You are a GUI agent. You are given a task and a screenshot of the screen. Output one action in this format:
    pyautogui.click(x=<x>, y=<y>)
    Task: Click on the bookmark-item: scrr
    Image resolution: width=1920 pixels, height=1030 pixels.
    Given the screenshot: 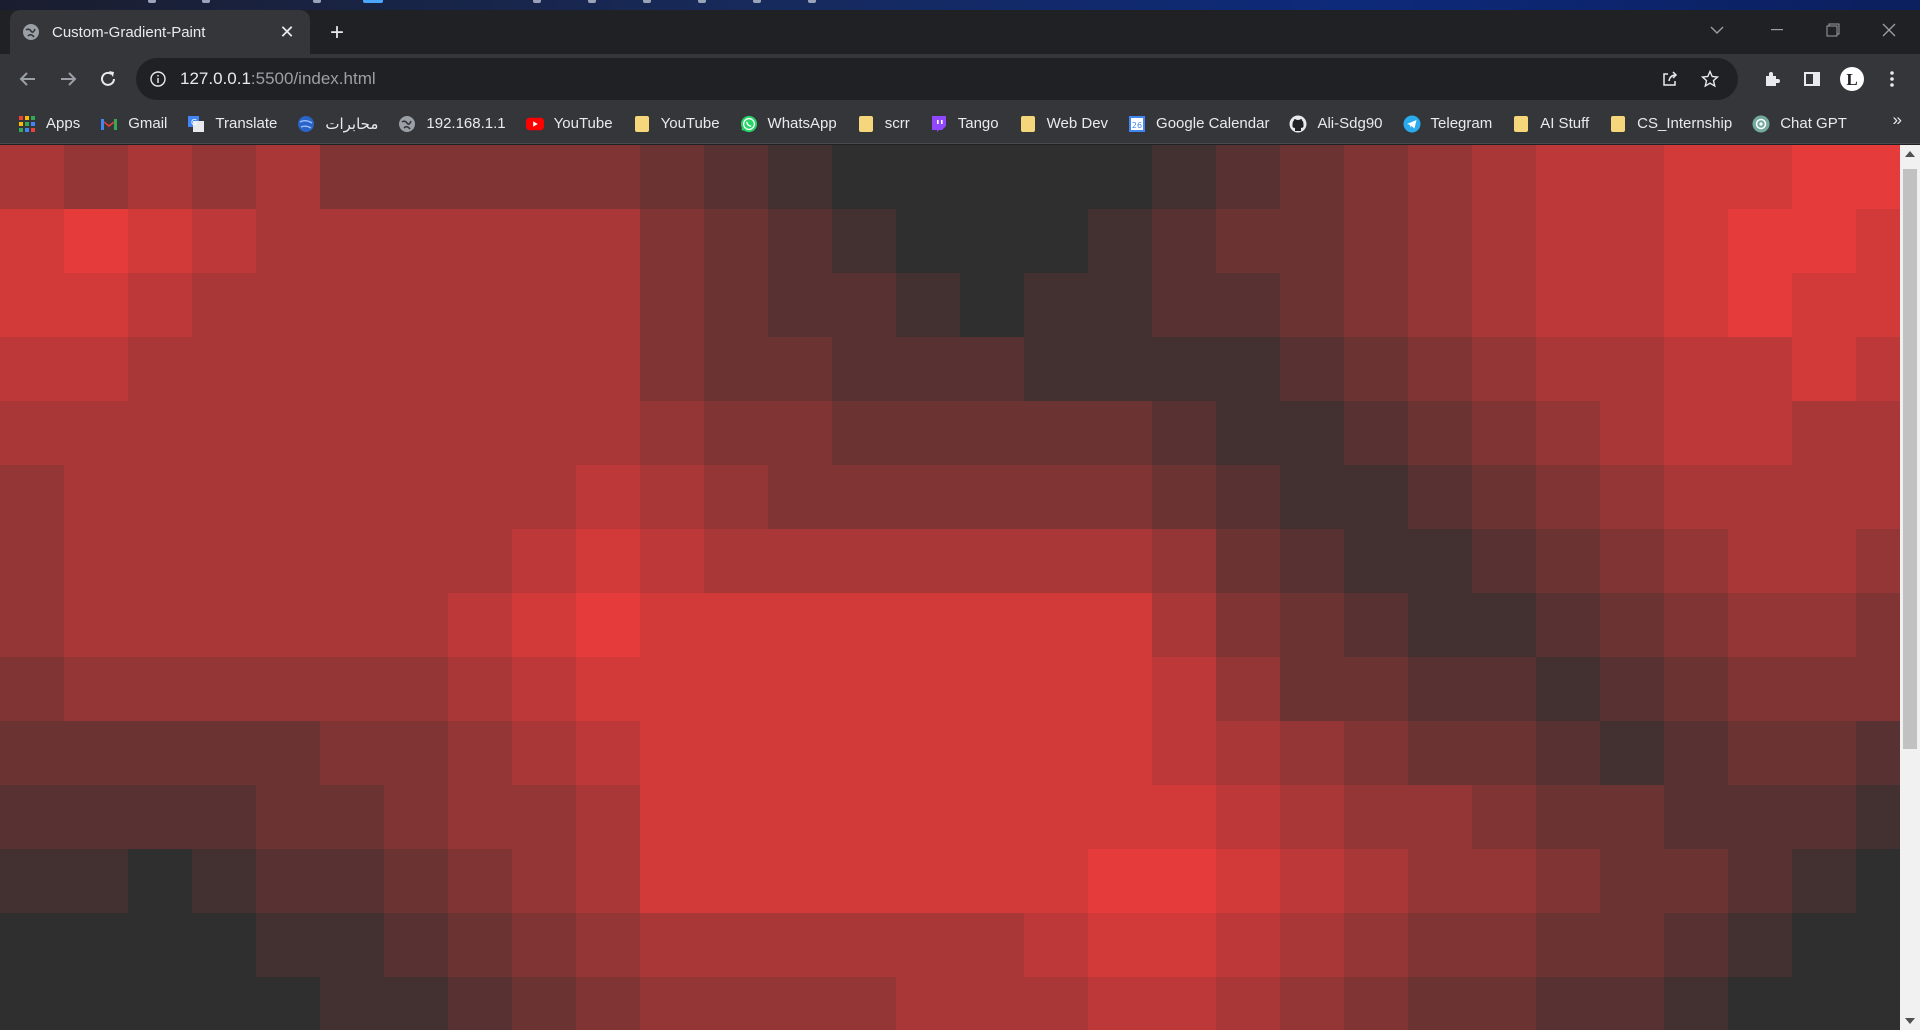 What is the action you would take?
    pyautogui.click(x=887, y=124)
    